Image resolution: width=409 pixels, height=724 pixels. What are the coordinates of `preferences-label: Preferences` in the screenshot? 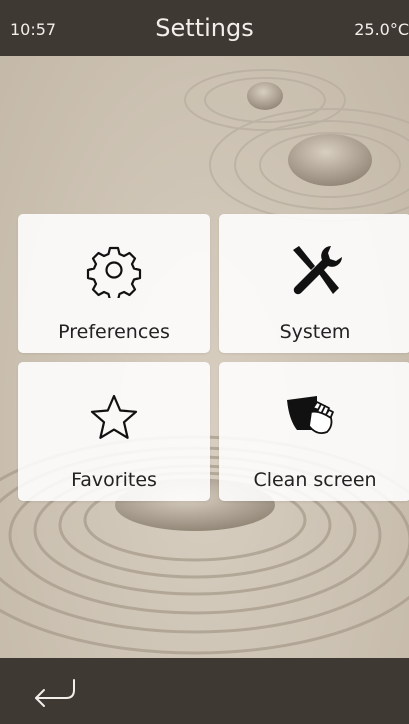 It's located at (114, 332).